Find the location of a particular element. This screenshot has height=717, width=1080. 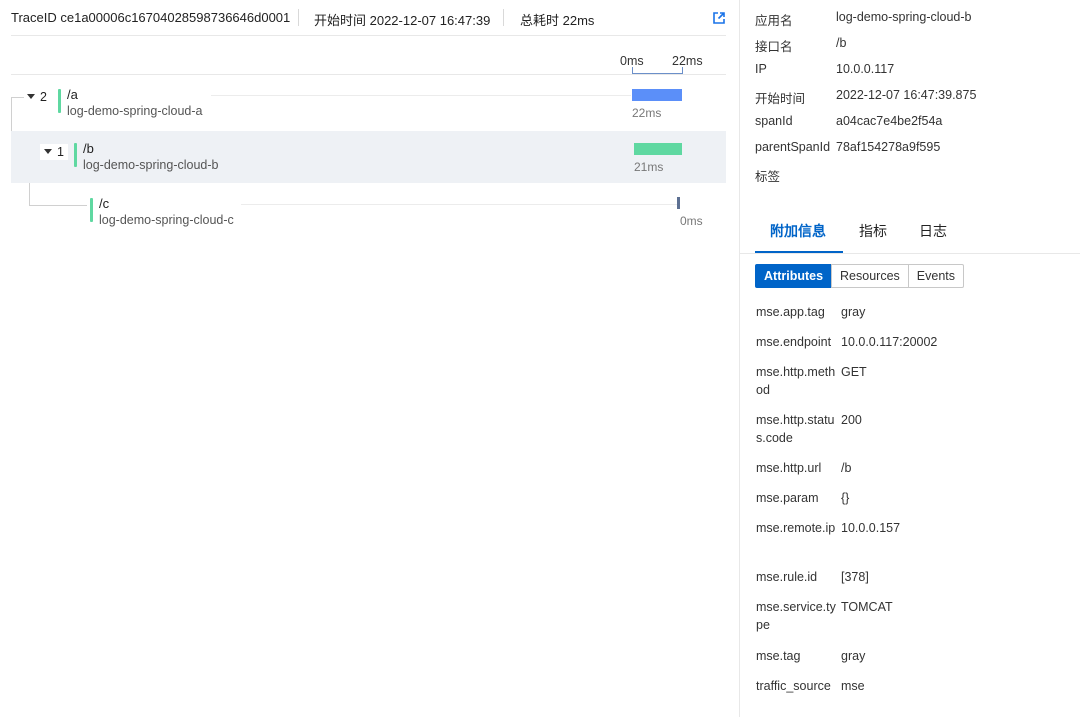

attribute-key: mse.remote.ip is located at coordinates (796, 528).